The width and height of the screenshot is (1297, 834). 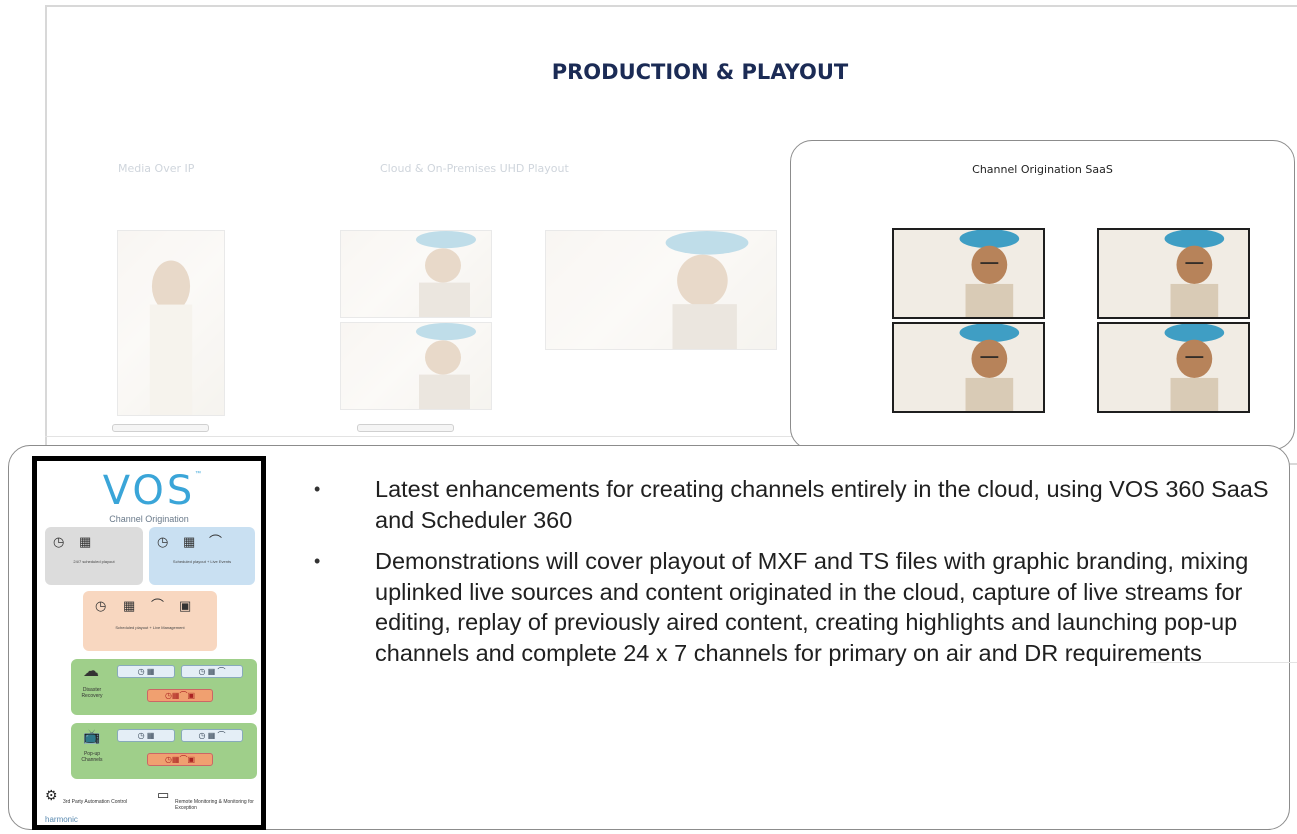 What do you see at coordinates (185, 605) in the screenshot?
I see `lock-icon: ▣` at bounding box center [185, 605].